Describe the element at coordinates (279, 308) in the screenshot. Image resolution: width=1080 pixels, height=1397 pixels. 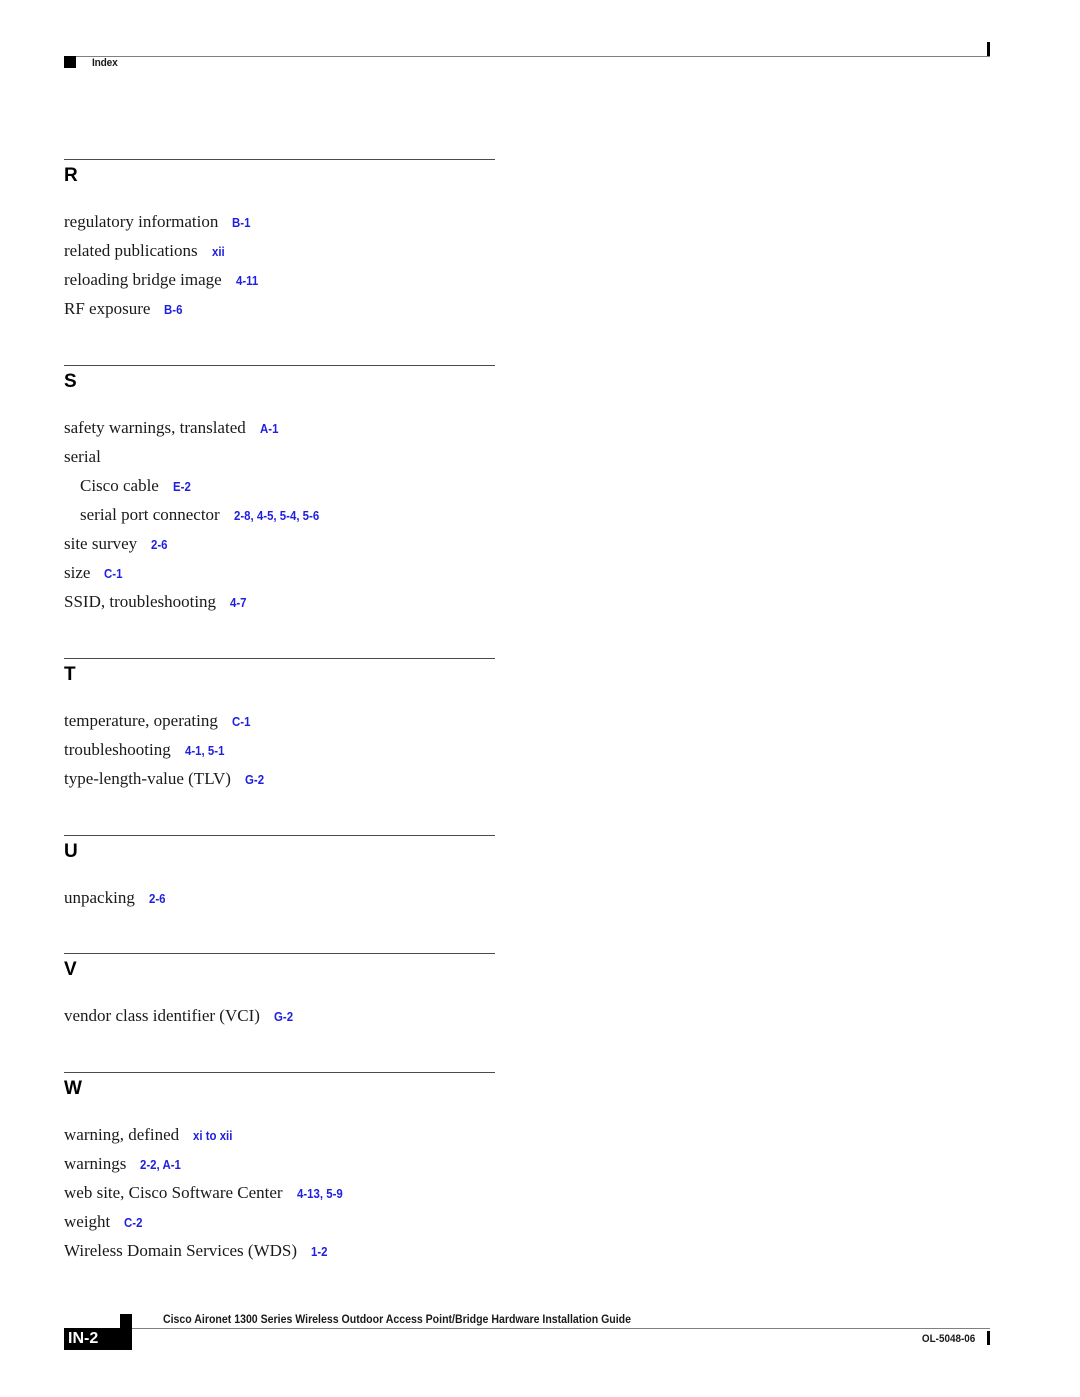
I see `index-entry: RF exposure B-6` at that location.